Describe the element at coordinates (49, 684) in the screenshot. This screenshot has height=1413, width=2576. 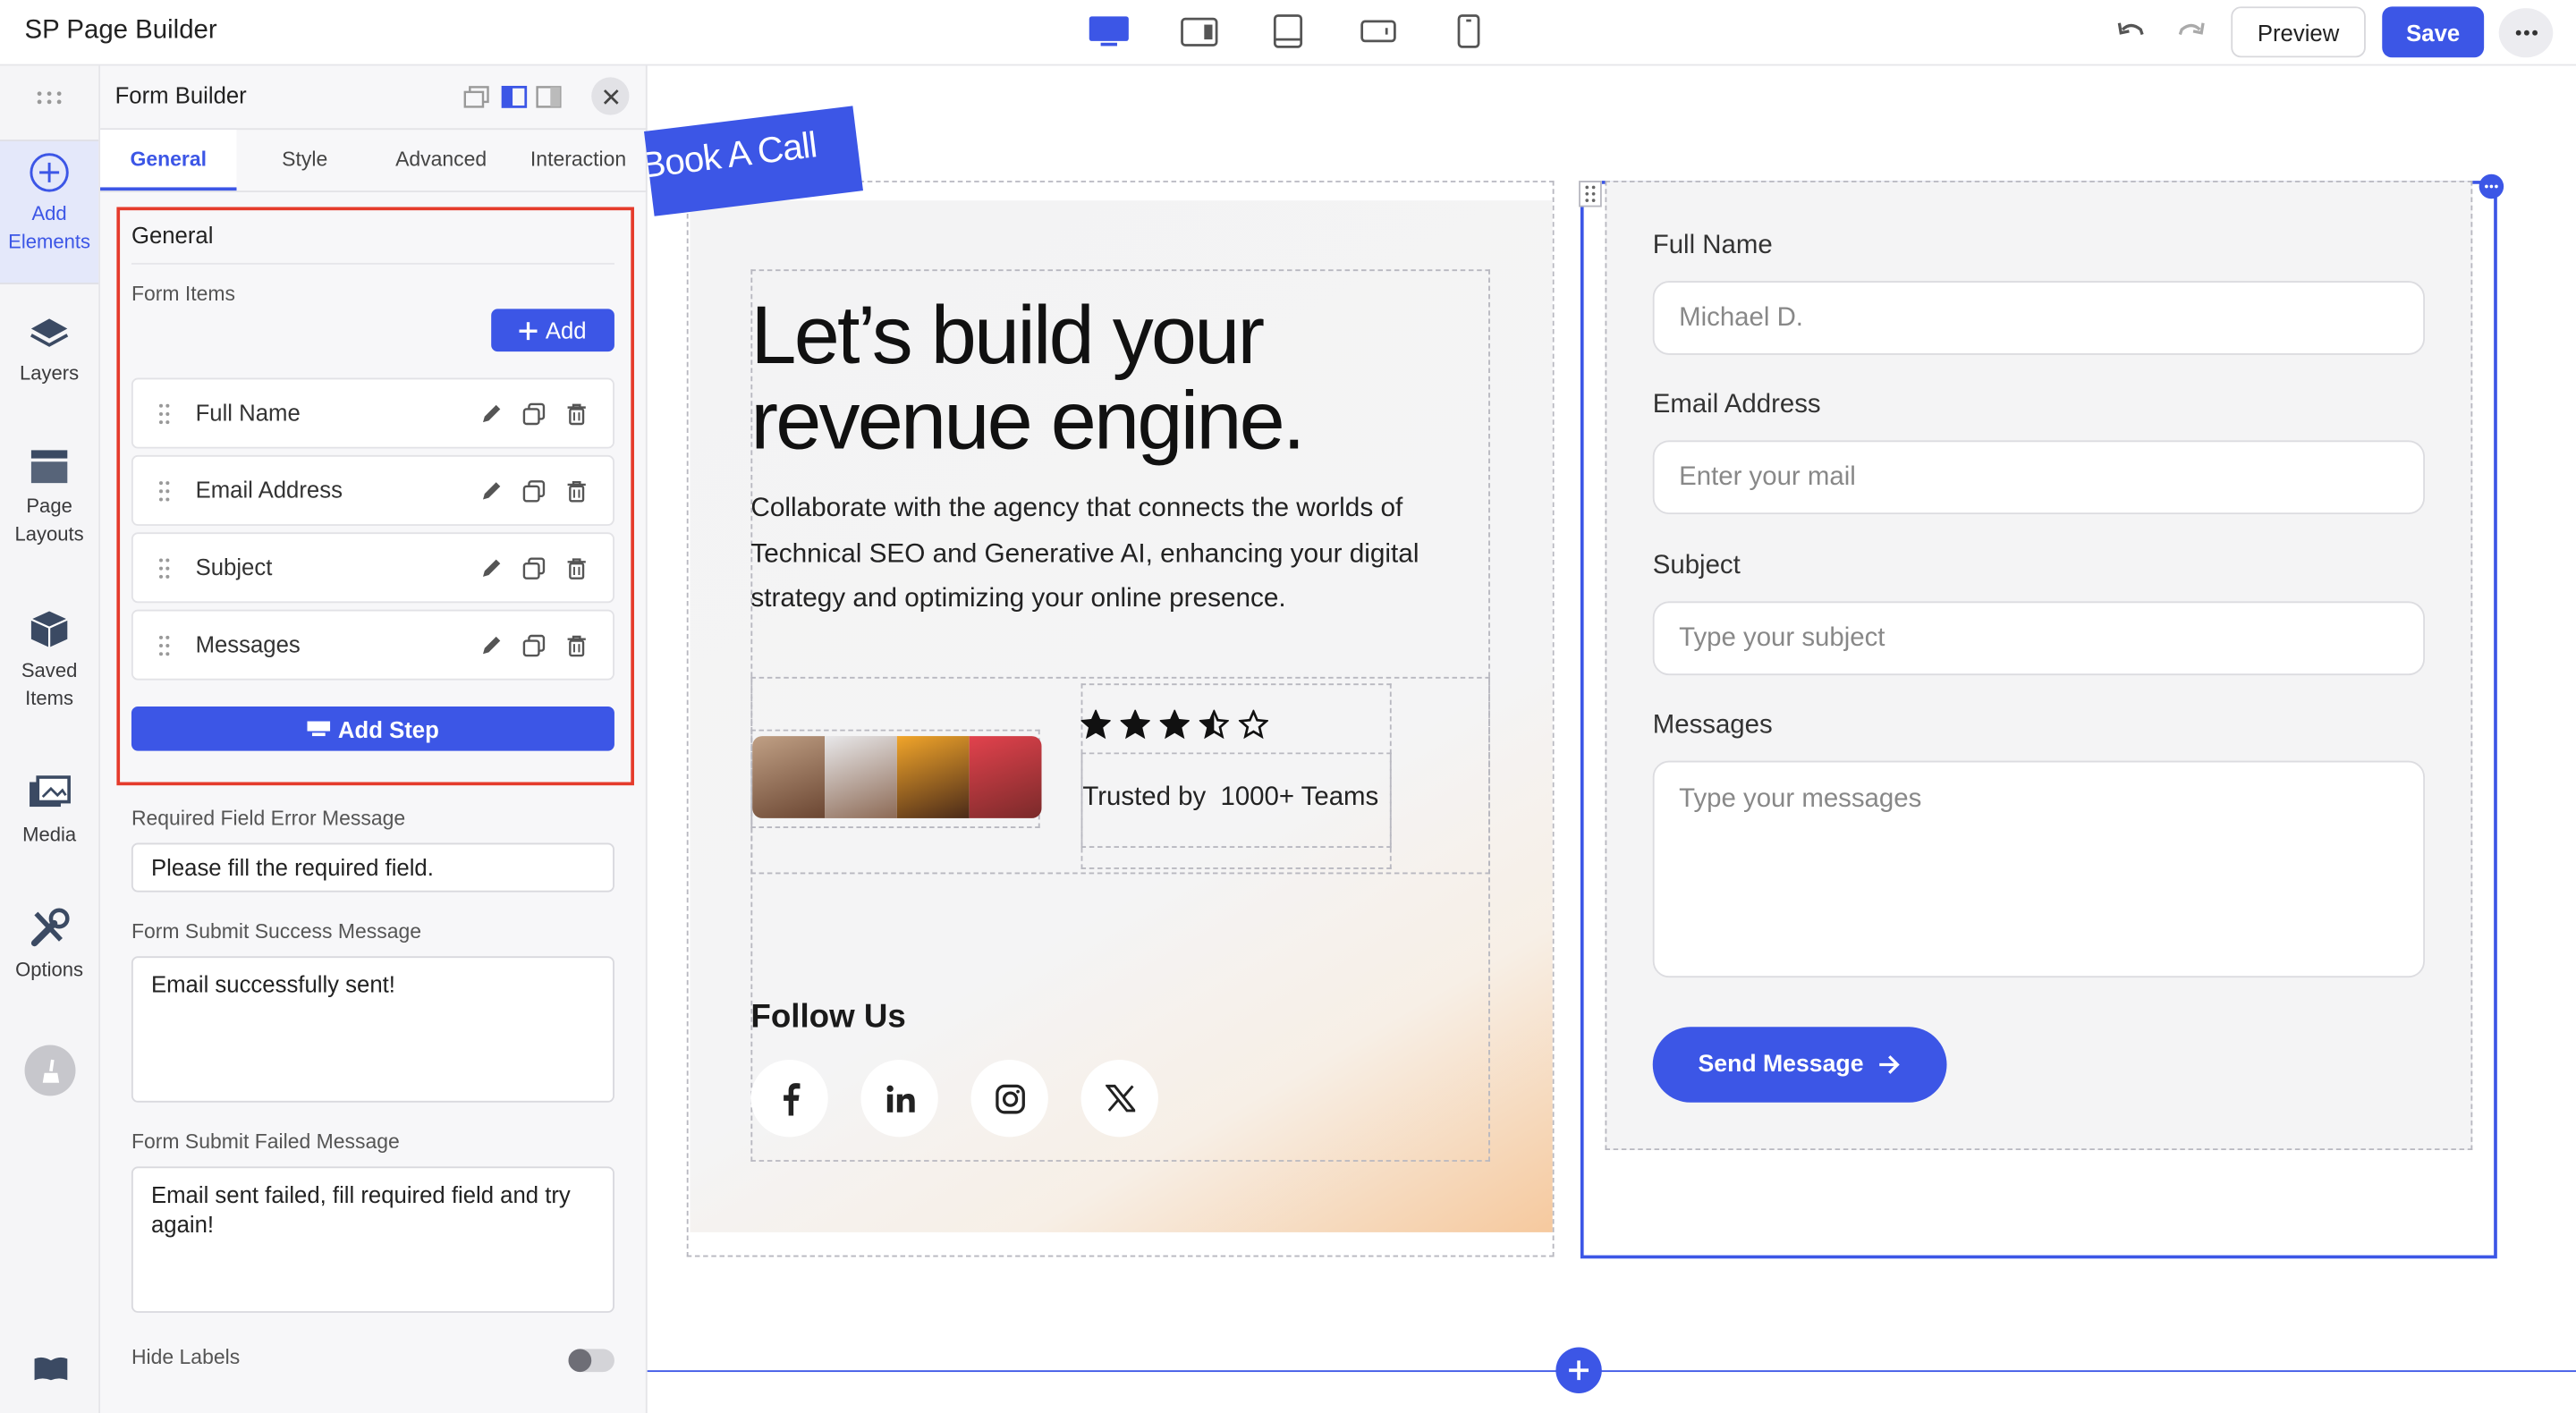
I see `rail-label-saved-items: Saved Items` at that location.